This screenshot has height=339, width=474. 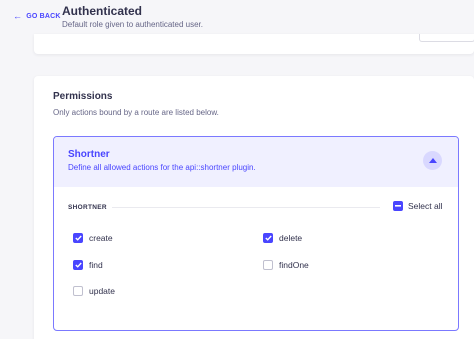 I want to click on collapse-toggle-button, so click(x=432, y=160).